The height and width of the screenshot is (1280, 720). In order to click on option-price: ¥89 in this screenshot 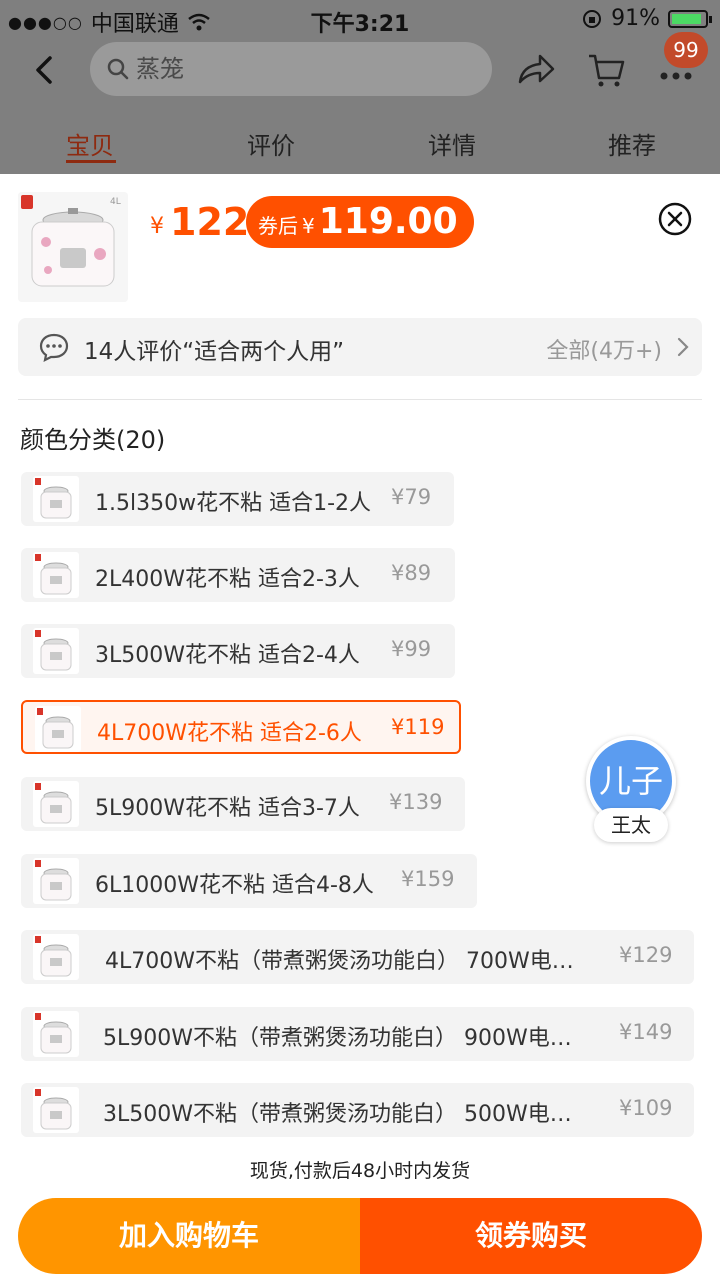, I will do `click(411, 573)`.